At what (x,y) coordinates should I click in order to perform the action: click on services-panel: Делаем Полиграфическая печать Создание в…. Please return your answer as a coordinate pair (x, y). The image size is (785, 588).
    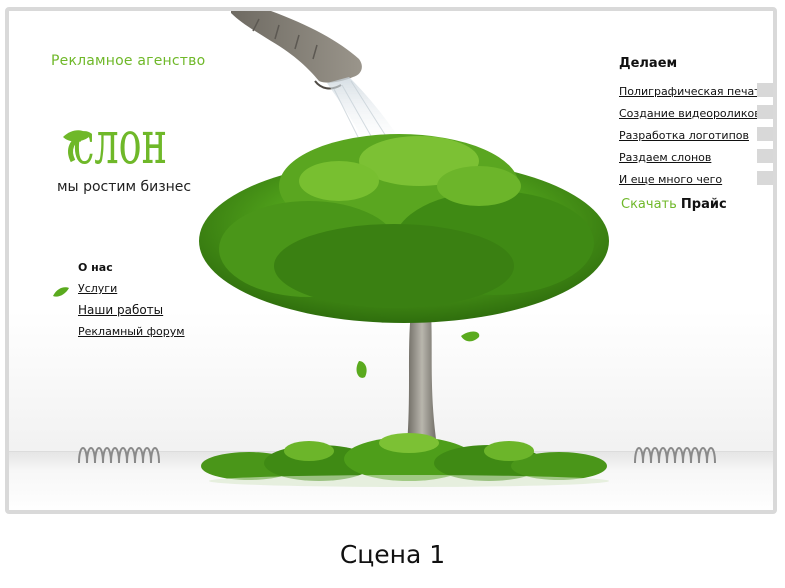
    Looking at the image, I should click on (693, 125).